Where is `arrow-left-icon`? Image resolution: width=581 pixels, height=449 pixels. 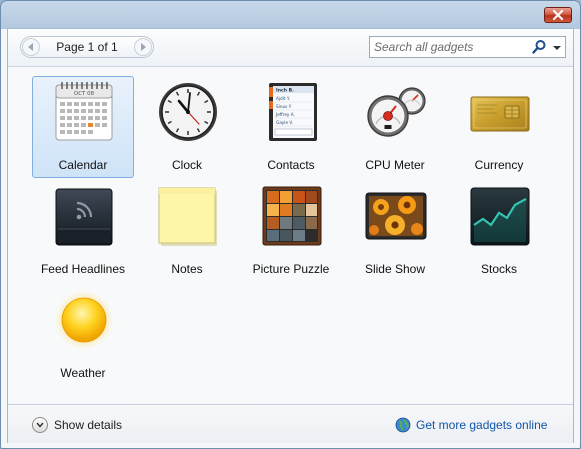 arrow-left-icon is located at coordinates (30, 47).